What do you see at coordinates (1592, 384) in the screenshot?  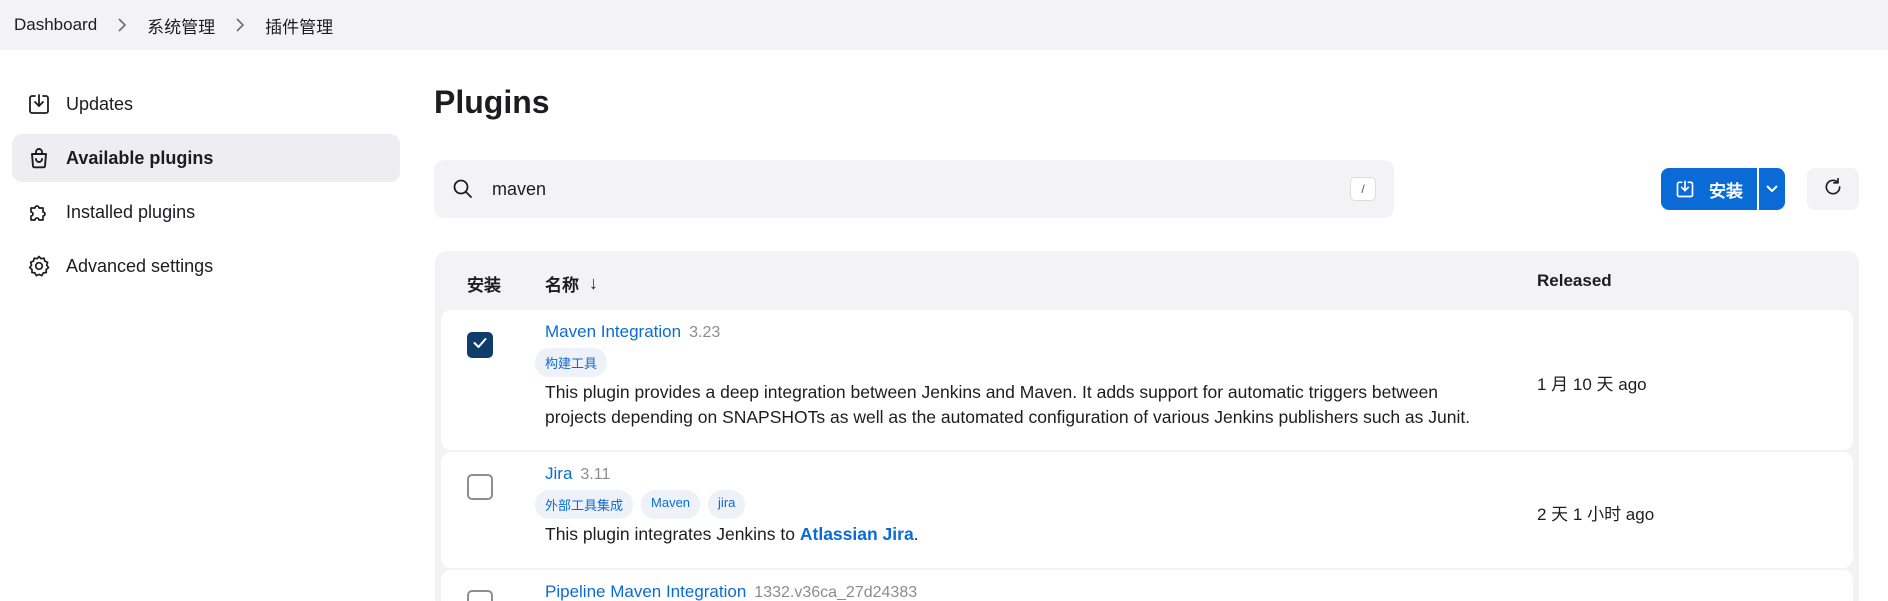 I see `released-time: 1 月 10 天 ago` at bounding box center [1592, 384].